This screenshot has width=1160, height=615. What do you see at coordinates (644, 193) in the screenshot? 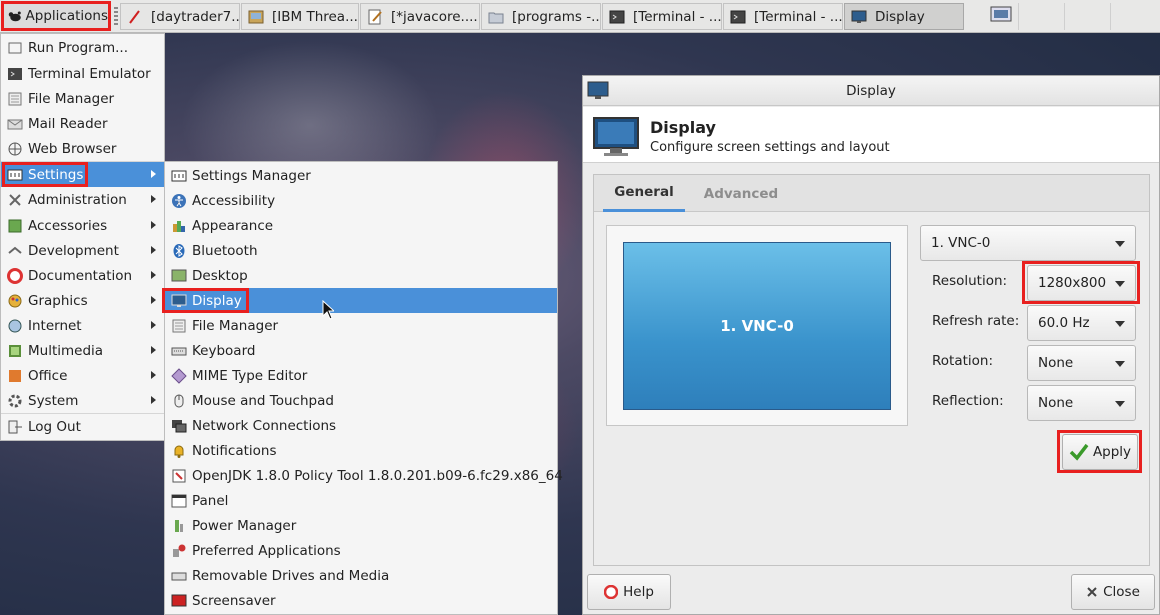
I see `tab-general: General` at bounding box center [644, 193].